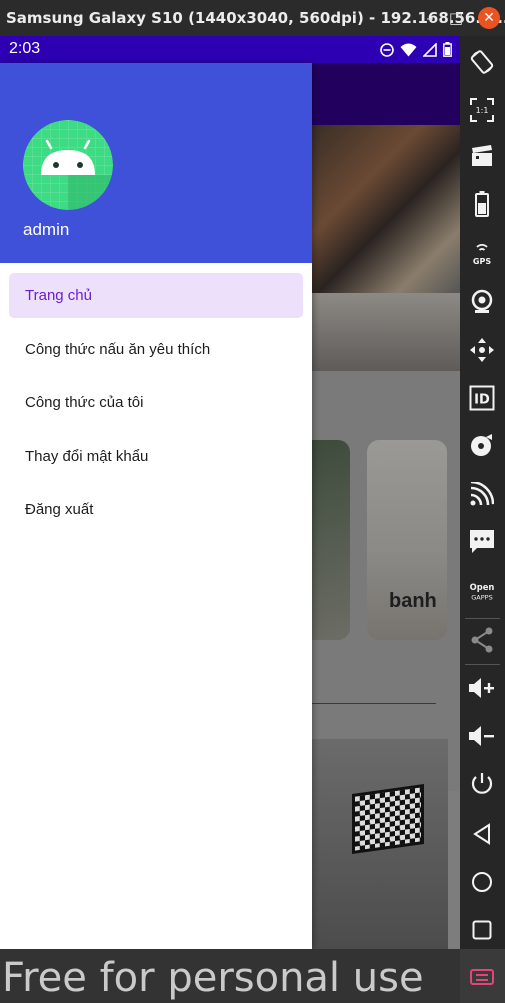 The image size is (505, 1003). I want to click on volume-down-icon, so click(482, 736).